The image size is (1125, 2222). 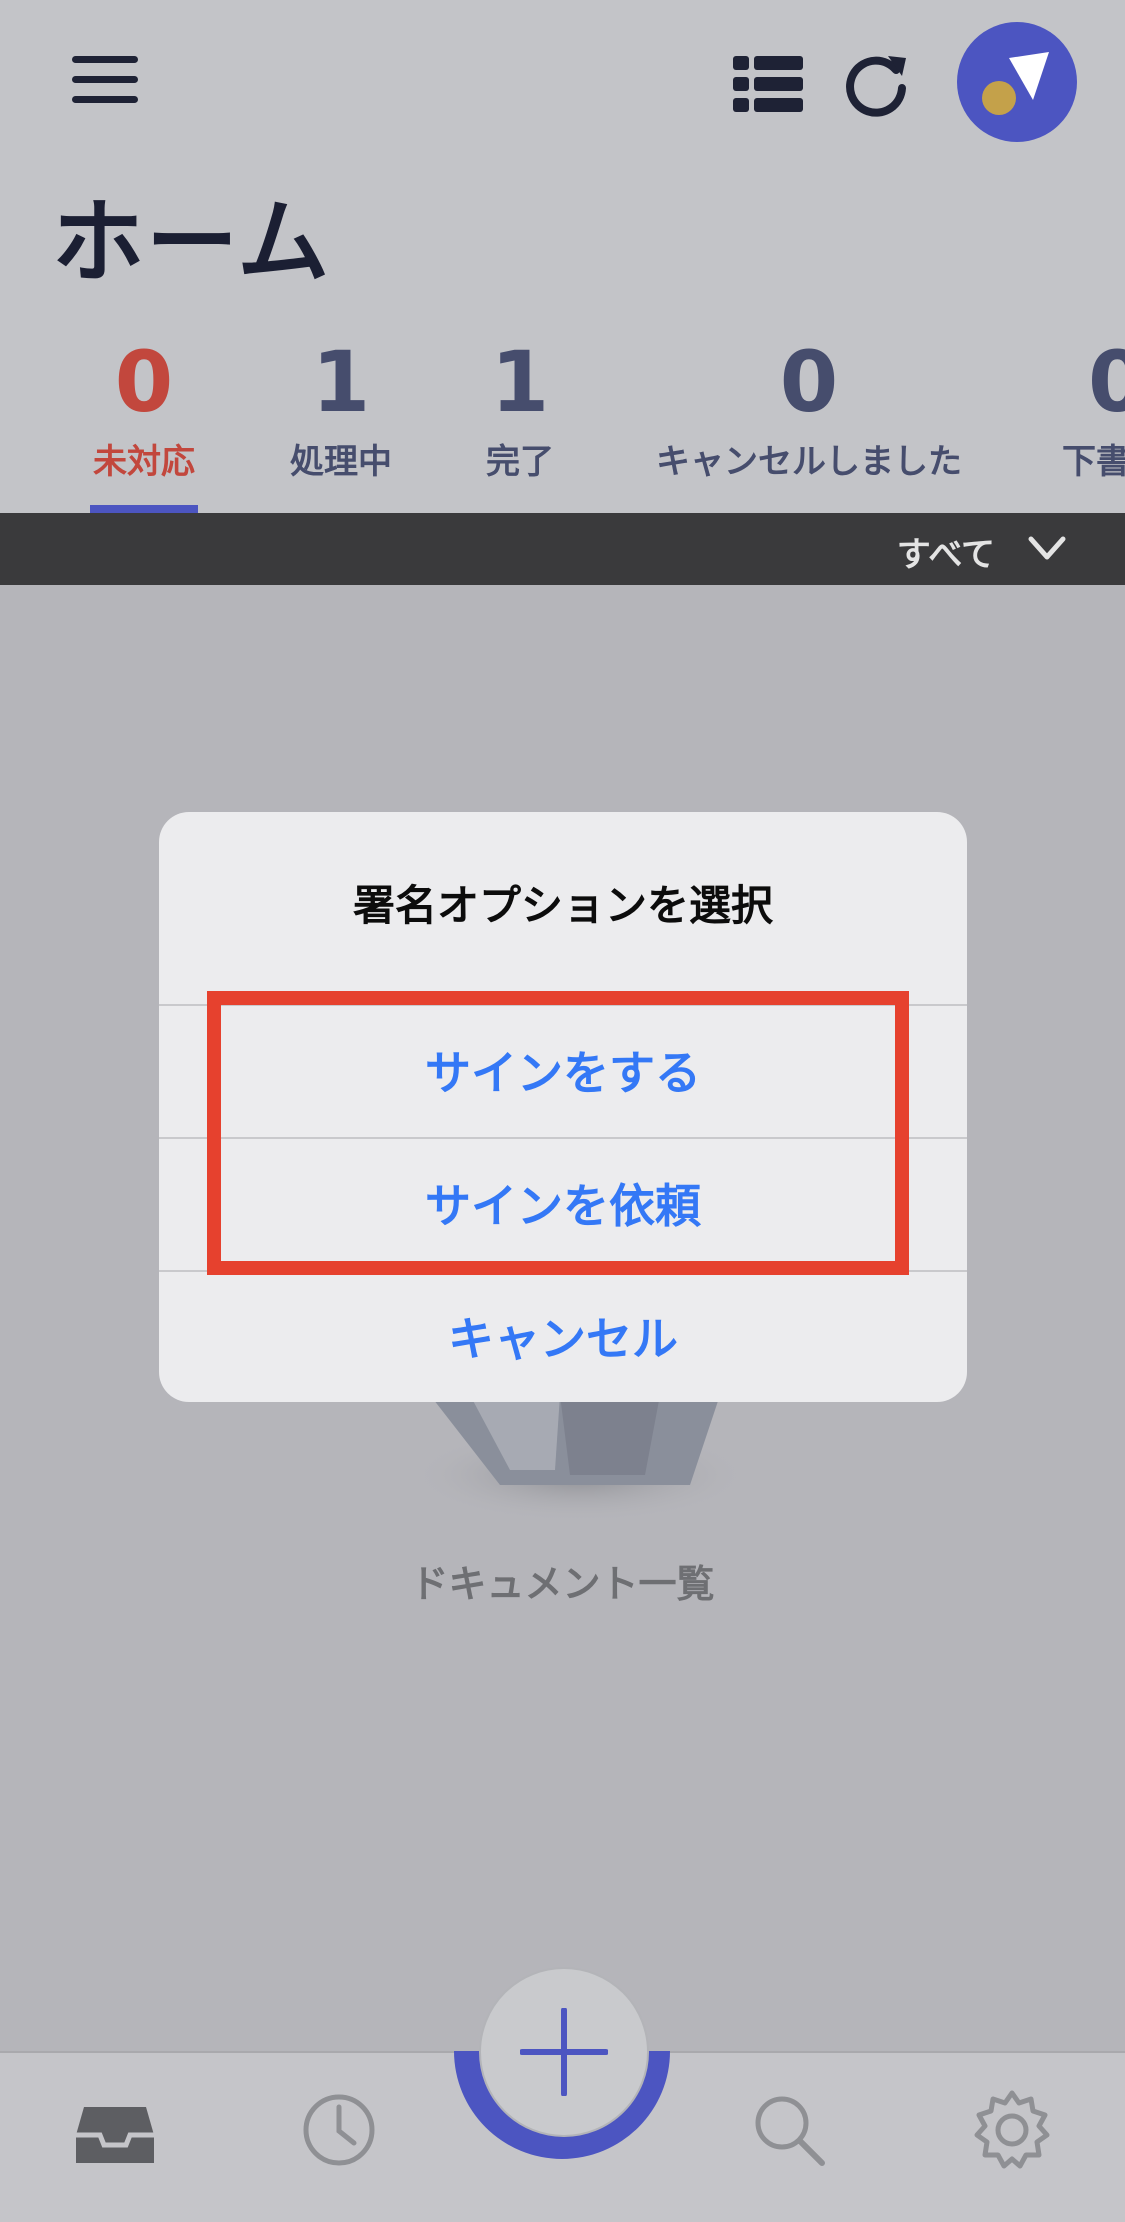 What do you see at coordinates (768, 85) in the screenshot?
I see `list-view-icon` at bounding box center [768, 85].